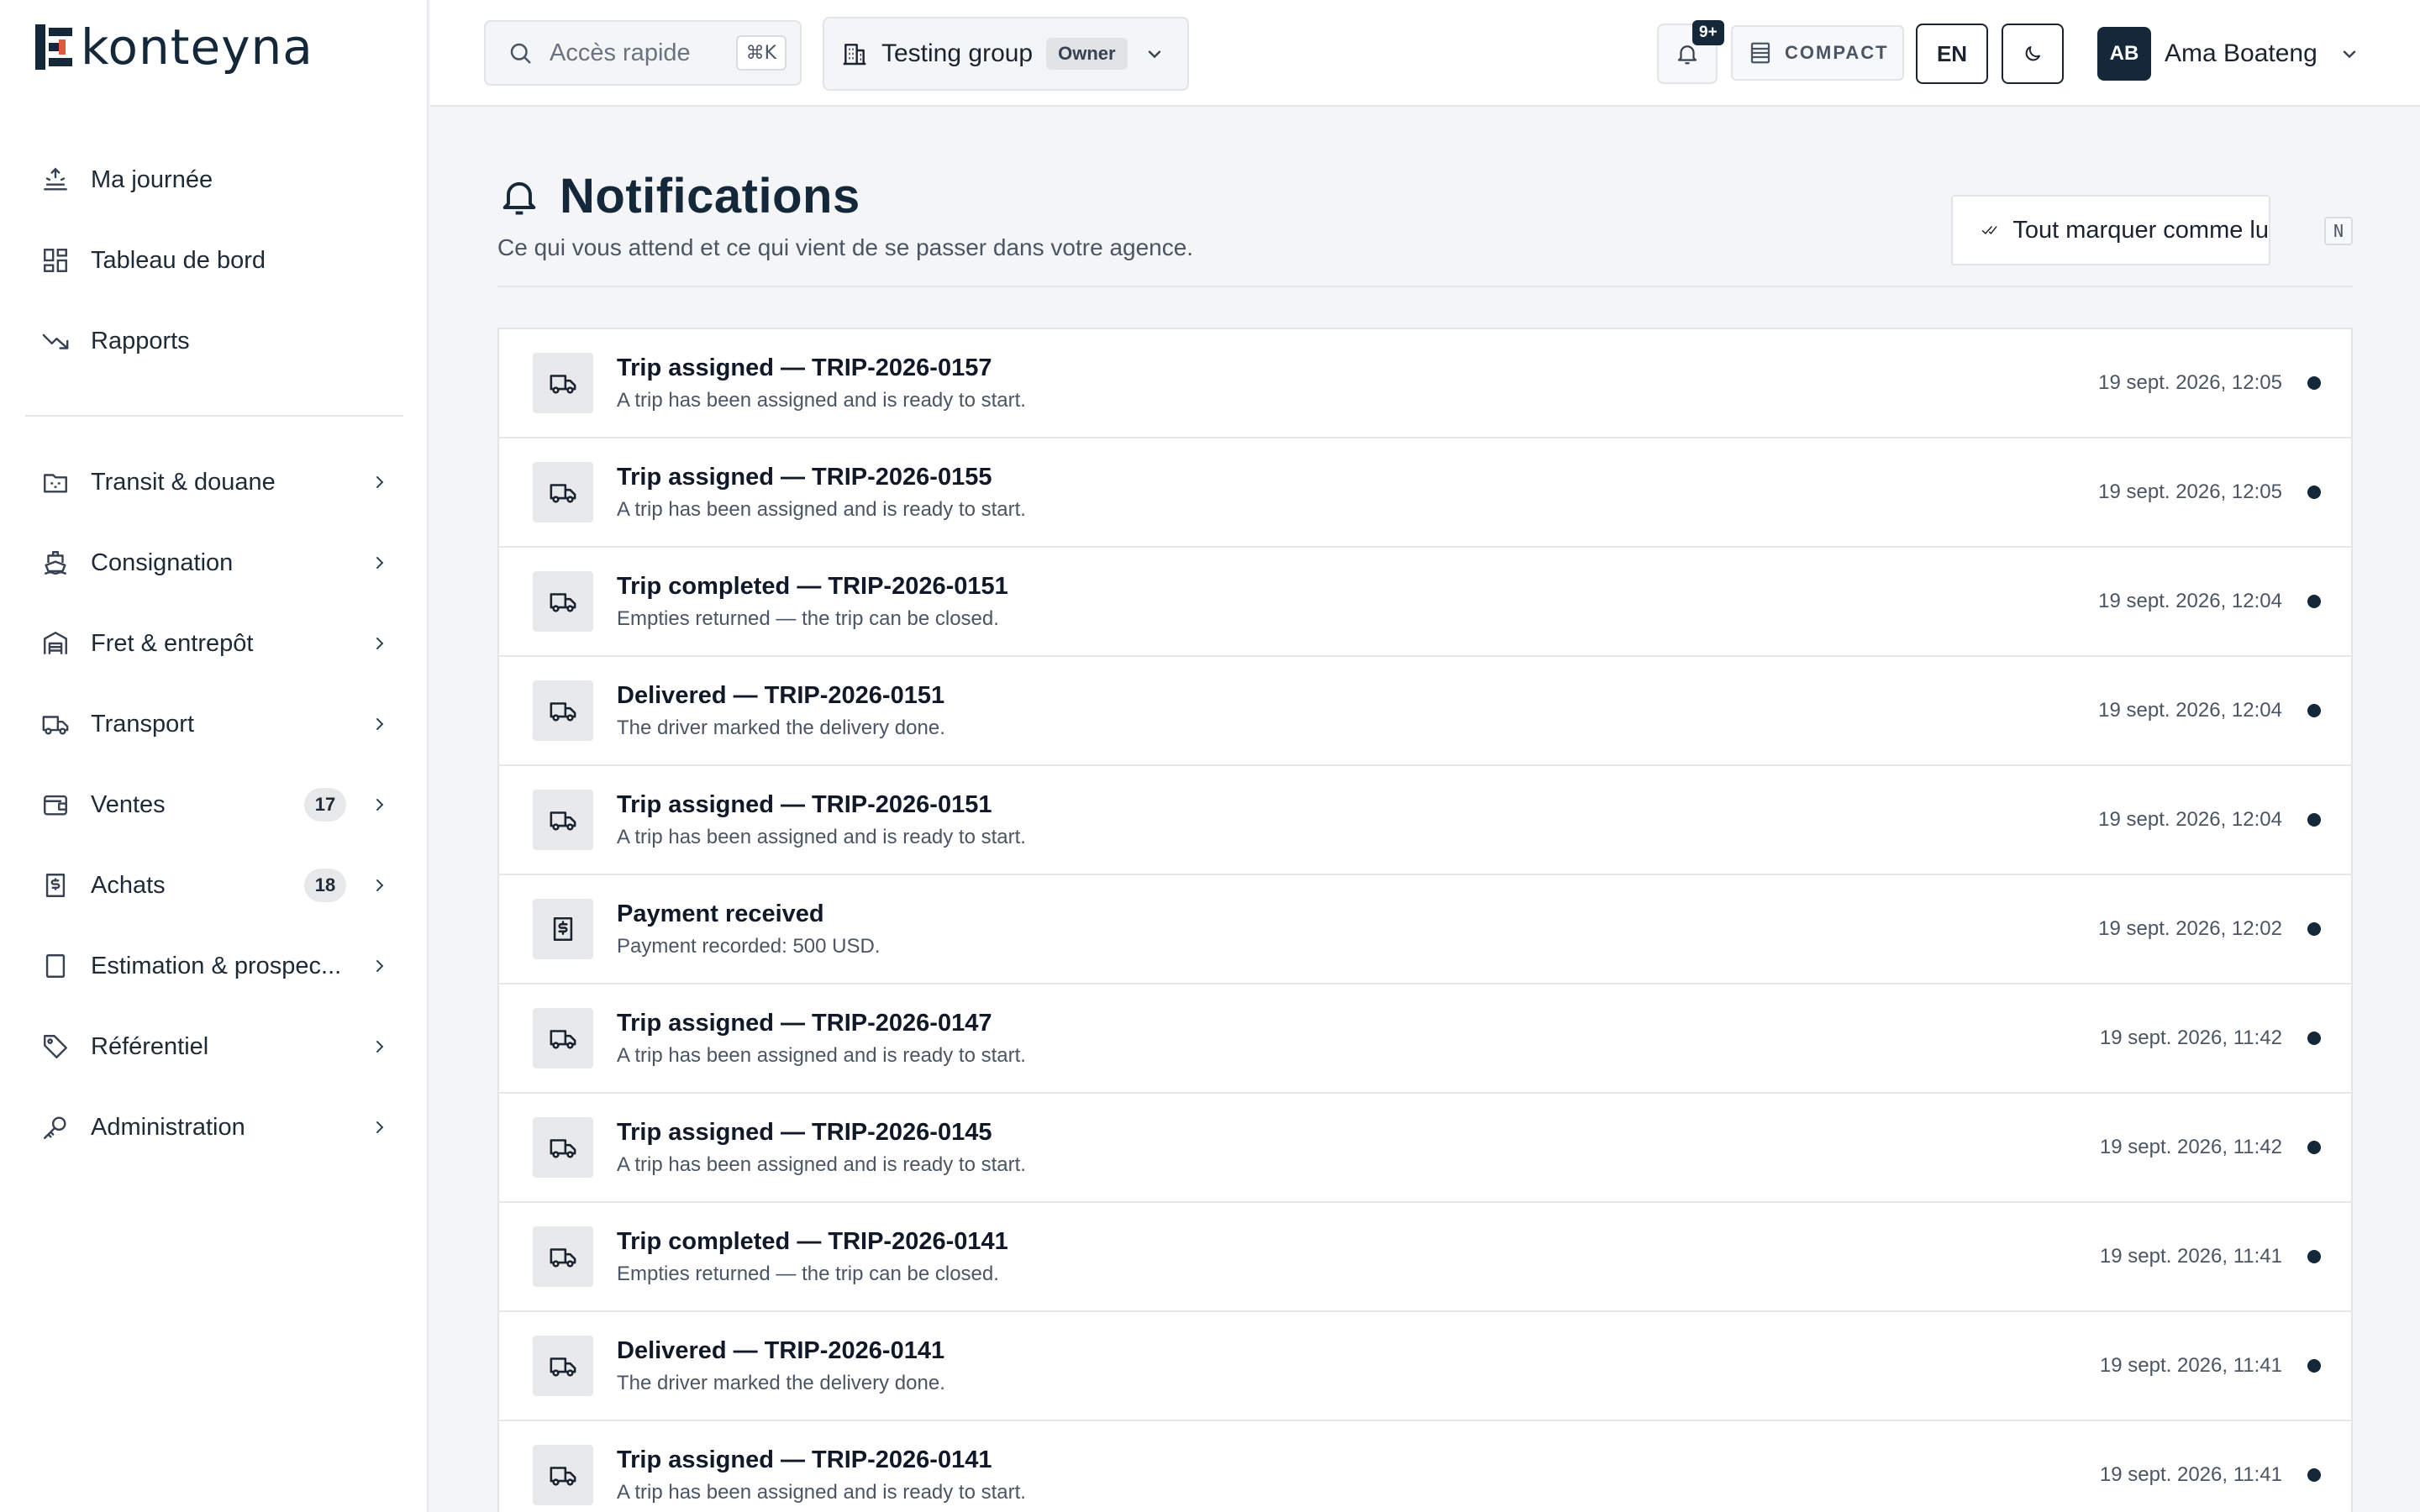 The width and height of the screenshot is (2420, 1512). Describe the element at coordinates (214, 1046) in the screenshot. I see `sidebar-item-referentiel: Référentiel` at that location.